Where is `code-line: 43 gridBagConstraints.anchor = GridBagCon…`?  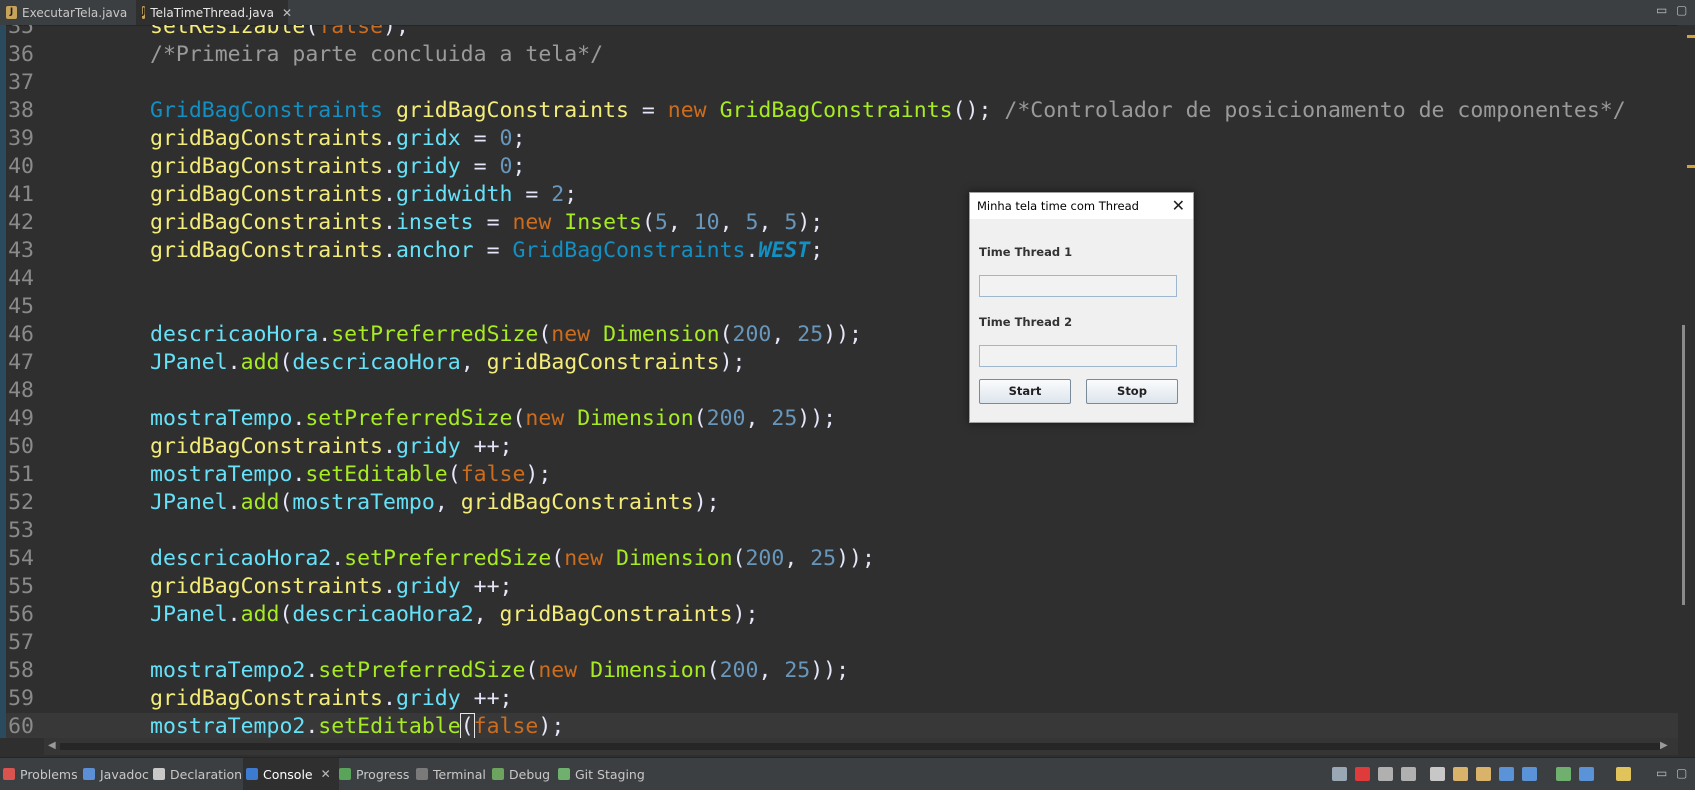 code-line: 43 gridBagConstraints.anchor = GridBagCon… is located at coordinates (839, 251).